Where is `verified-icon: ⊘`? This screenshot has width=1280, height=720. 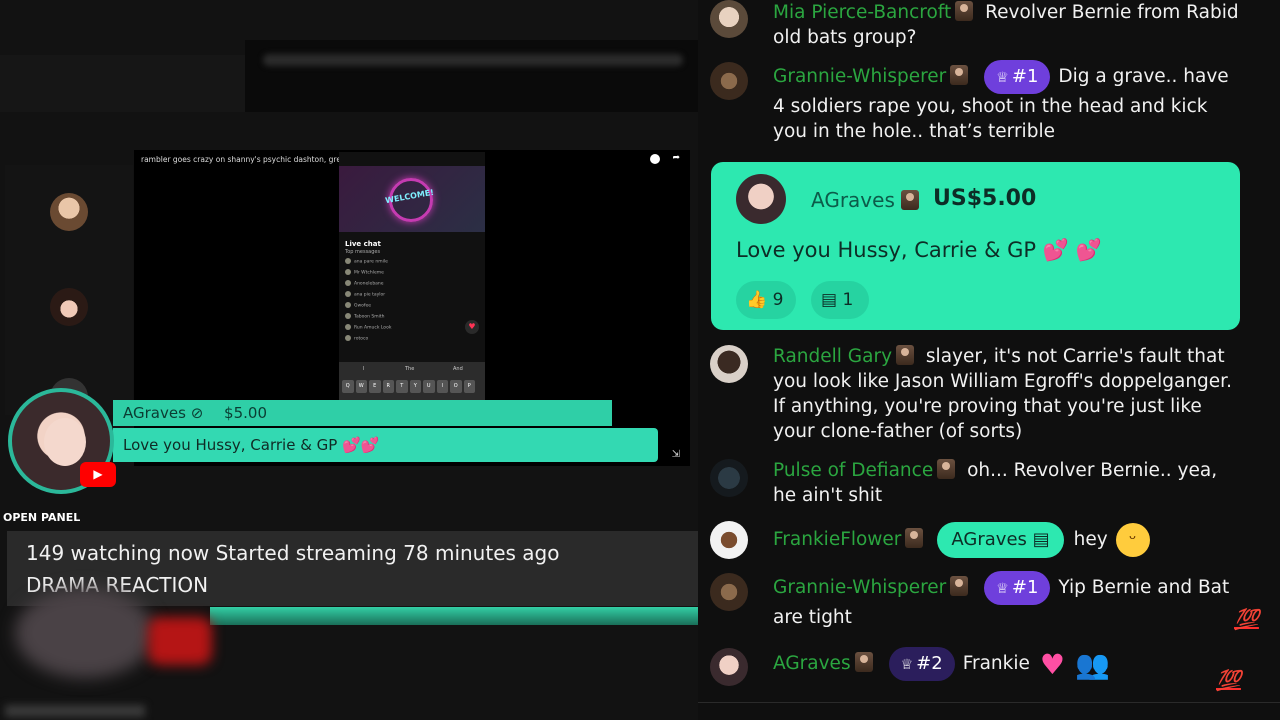
verified-icon: ⊘ is located at coordinates (197, 413).